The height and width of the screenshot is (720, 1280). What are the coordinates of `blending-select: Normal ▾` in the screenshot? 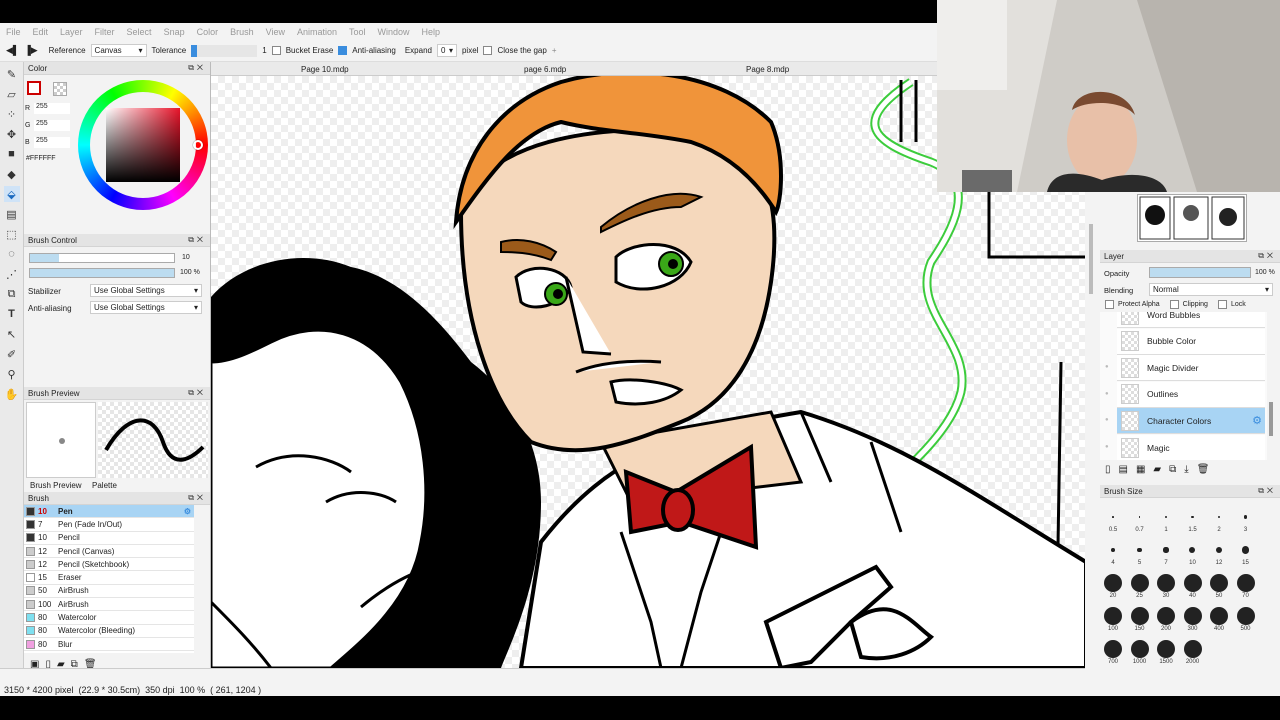 It's located at (1211, 289).